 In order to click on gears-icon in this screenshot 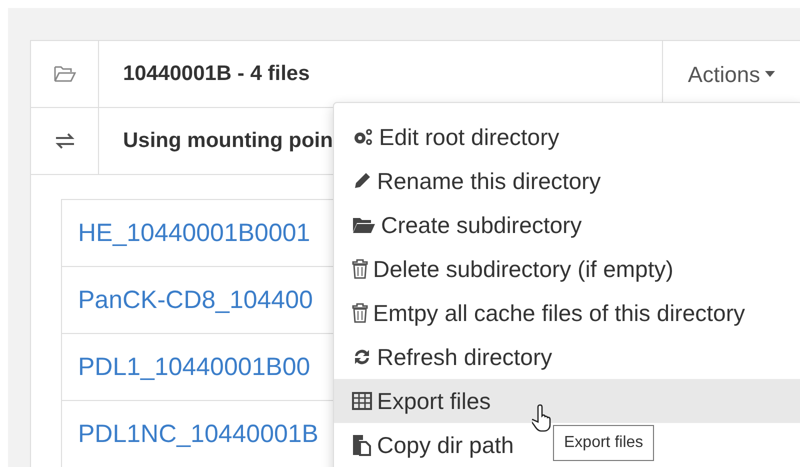, I will do `click(363, 137)`.